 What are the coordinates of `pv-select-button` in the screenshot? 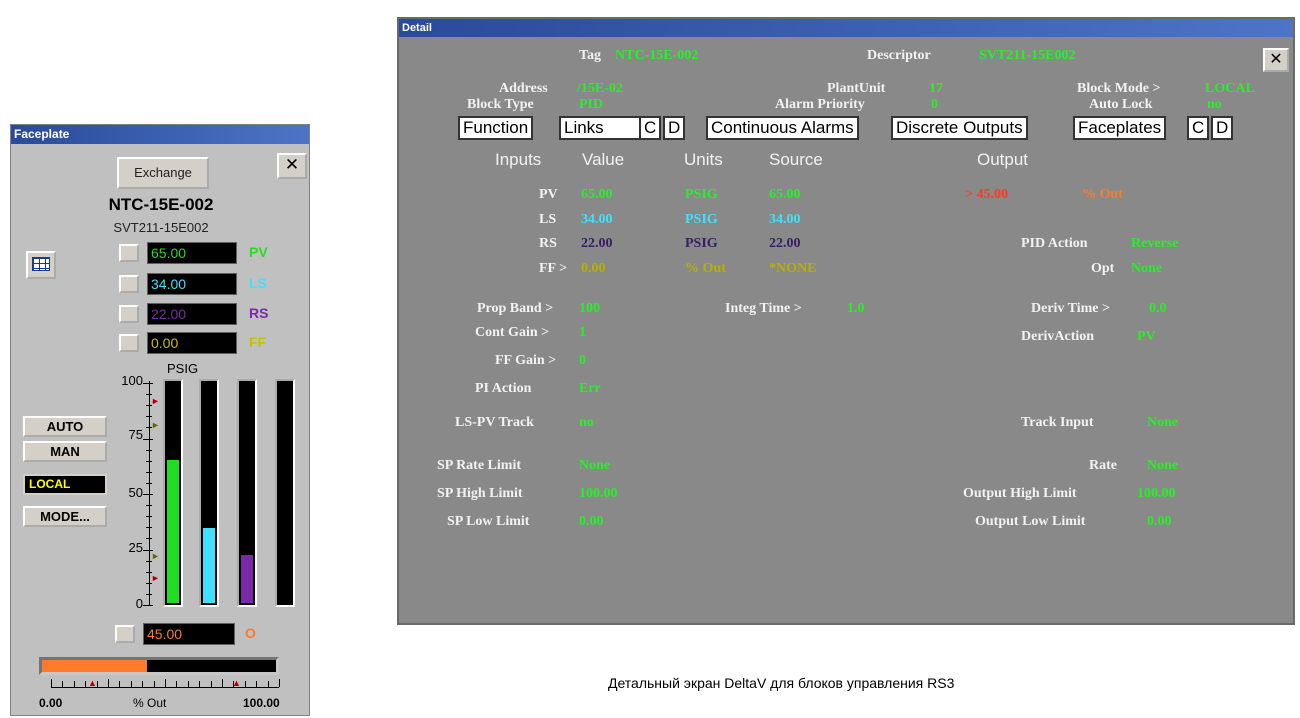 It's located at (129, 253).